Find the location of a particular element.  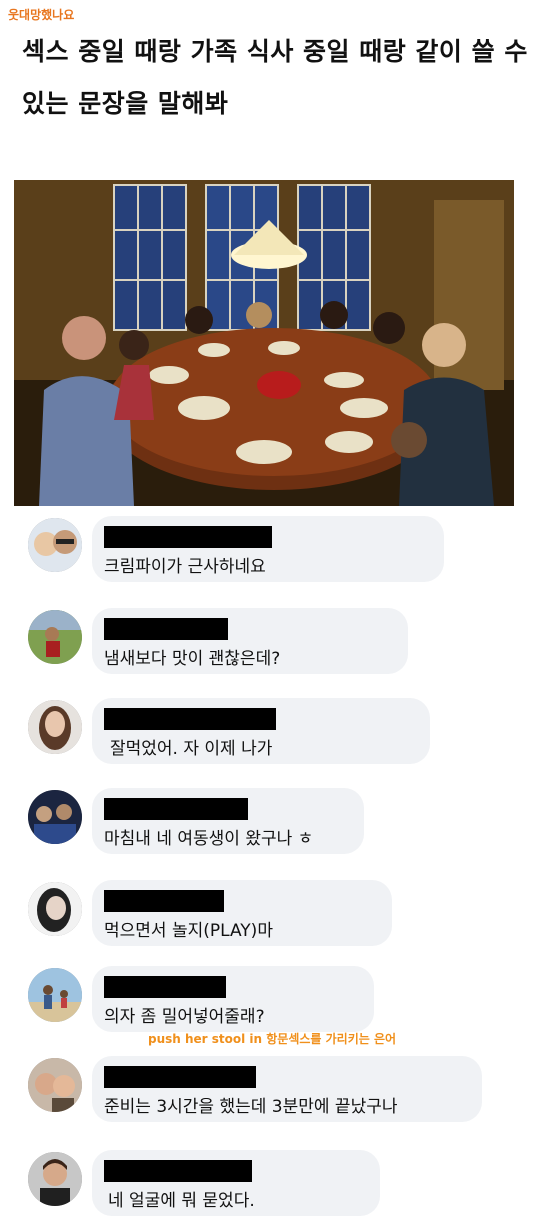

comment-bubble: 먹으면서 놀지(PLAY)마 is located at coordinates (242, 913).